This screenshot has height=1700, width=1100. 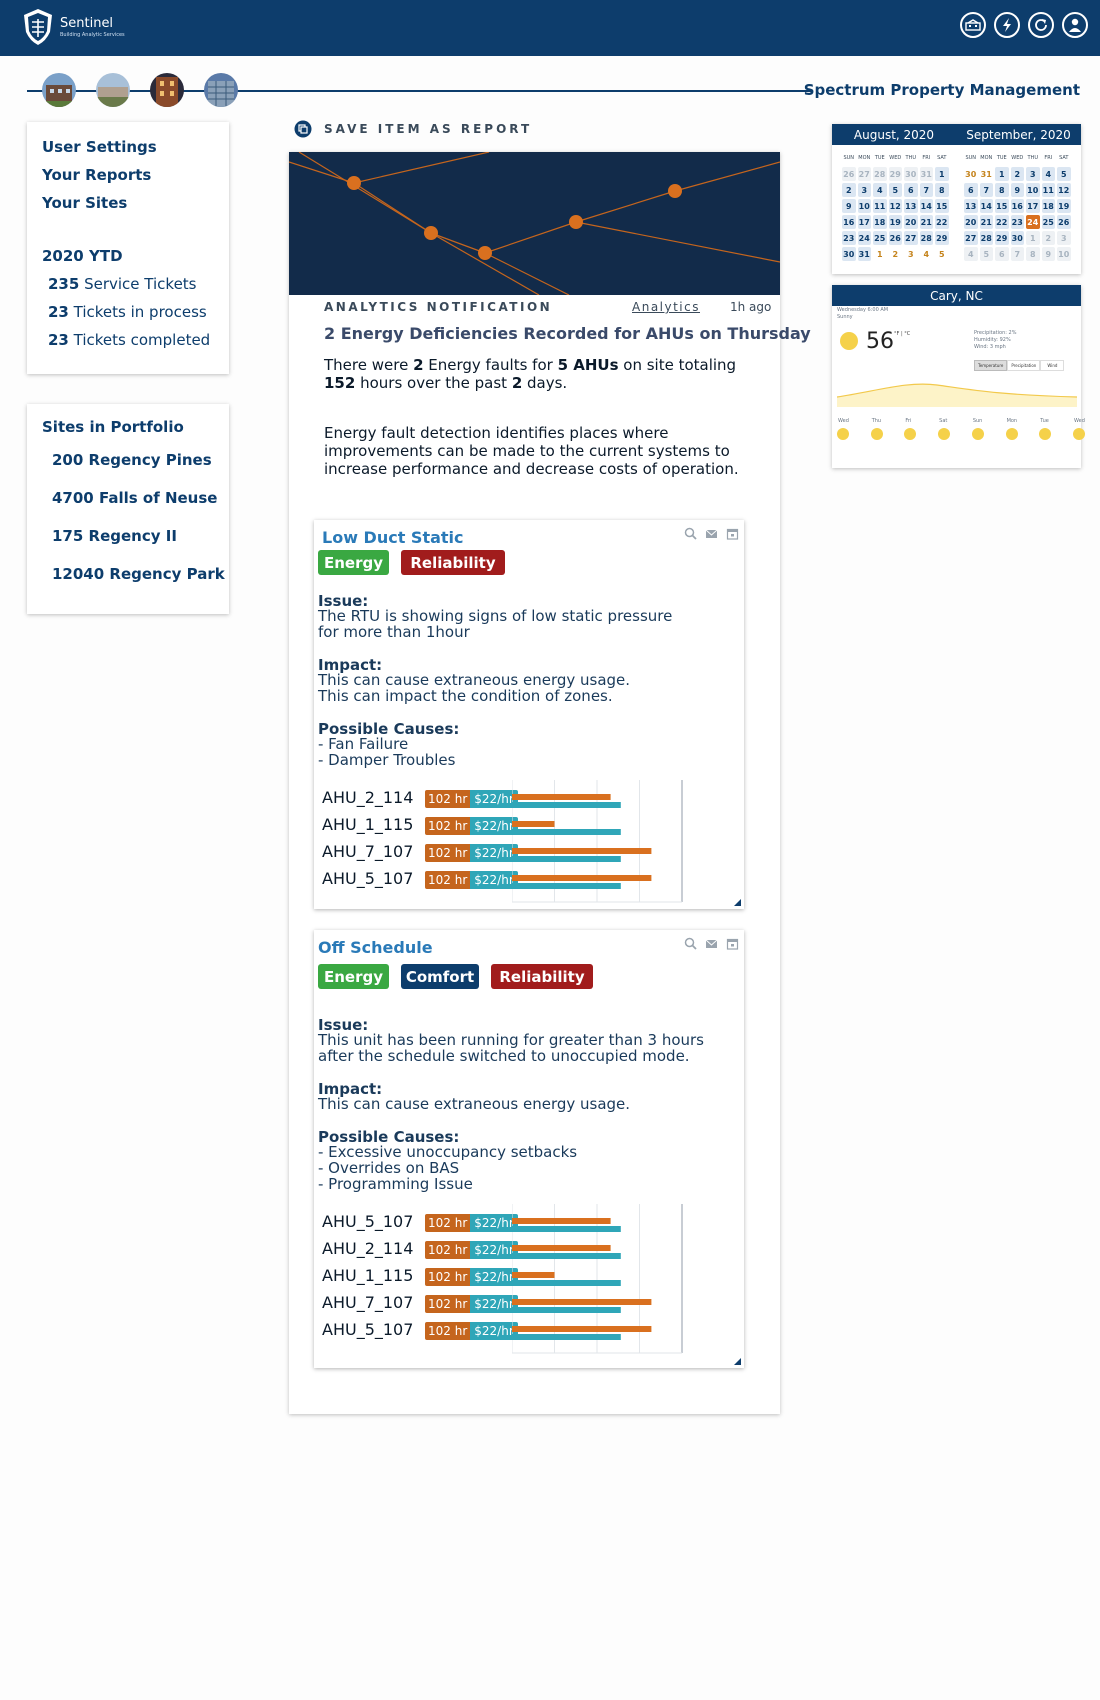 I want to click on calendar-day: 20, so click(x=971, y=222).